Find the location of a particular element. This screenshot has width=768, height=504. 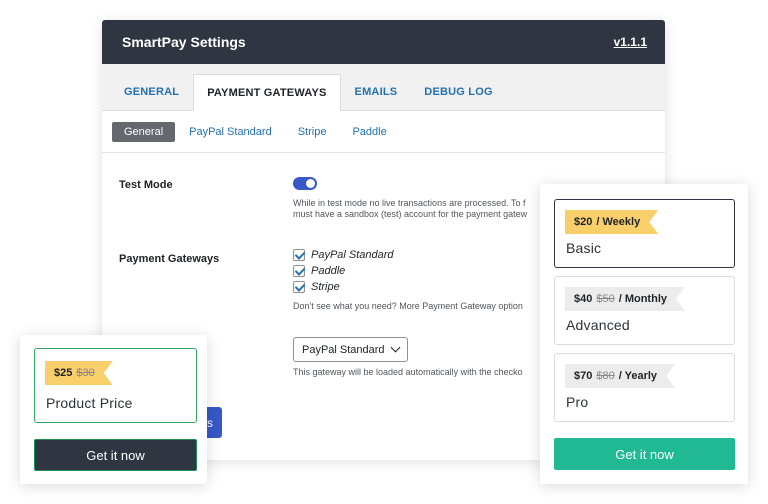

payment-gateways-label: Payment Gateways is located at coordinates (169, 259).